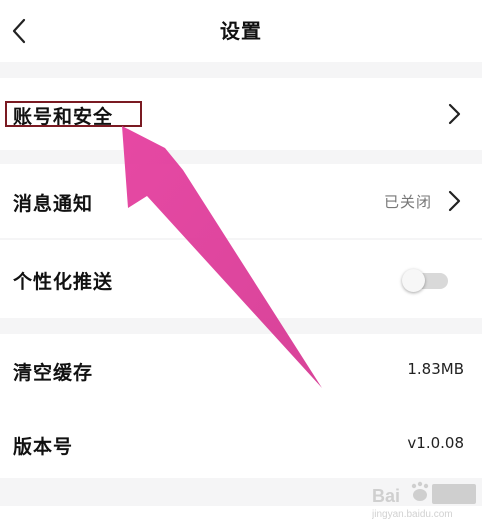 The height and width of the screenshot is (526, 482). Describe the element at coordinates (241, 516) in the screenshot. I see `bottom-card-partial` at that location.